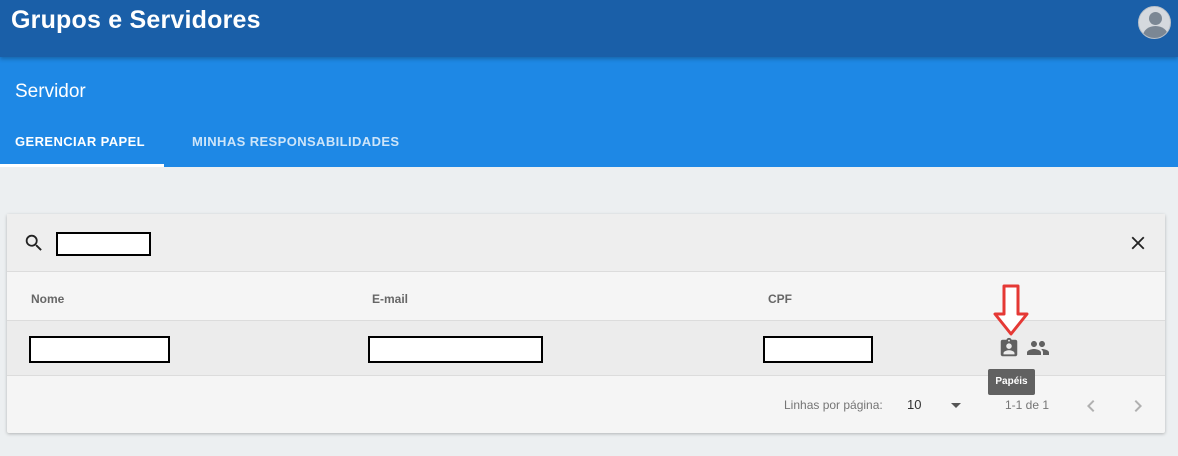 The width and height of the screenshot is (1178, 456). Describe the element at coordinates (80, 141) in the screenshot. I see `tab-gerenciar-papel: GERENCIAR PAPEL` at that location.